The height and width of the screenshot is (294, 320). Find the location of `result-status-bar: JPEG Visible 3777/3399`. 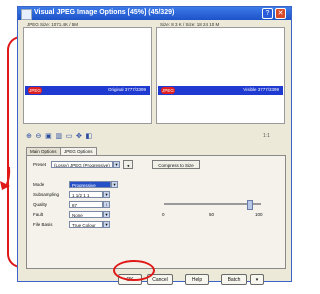

result-status-bar: JPEG Visible 3777/3399 is located at coordinates (220, 90).